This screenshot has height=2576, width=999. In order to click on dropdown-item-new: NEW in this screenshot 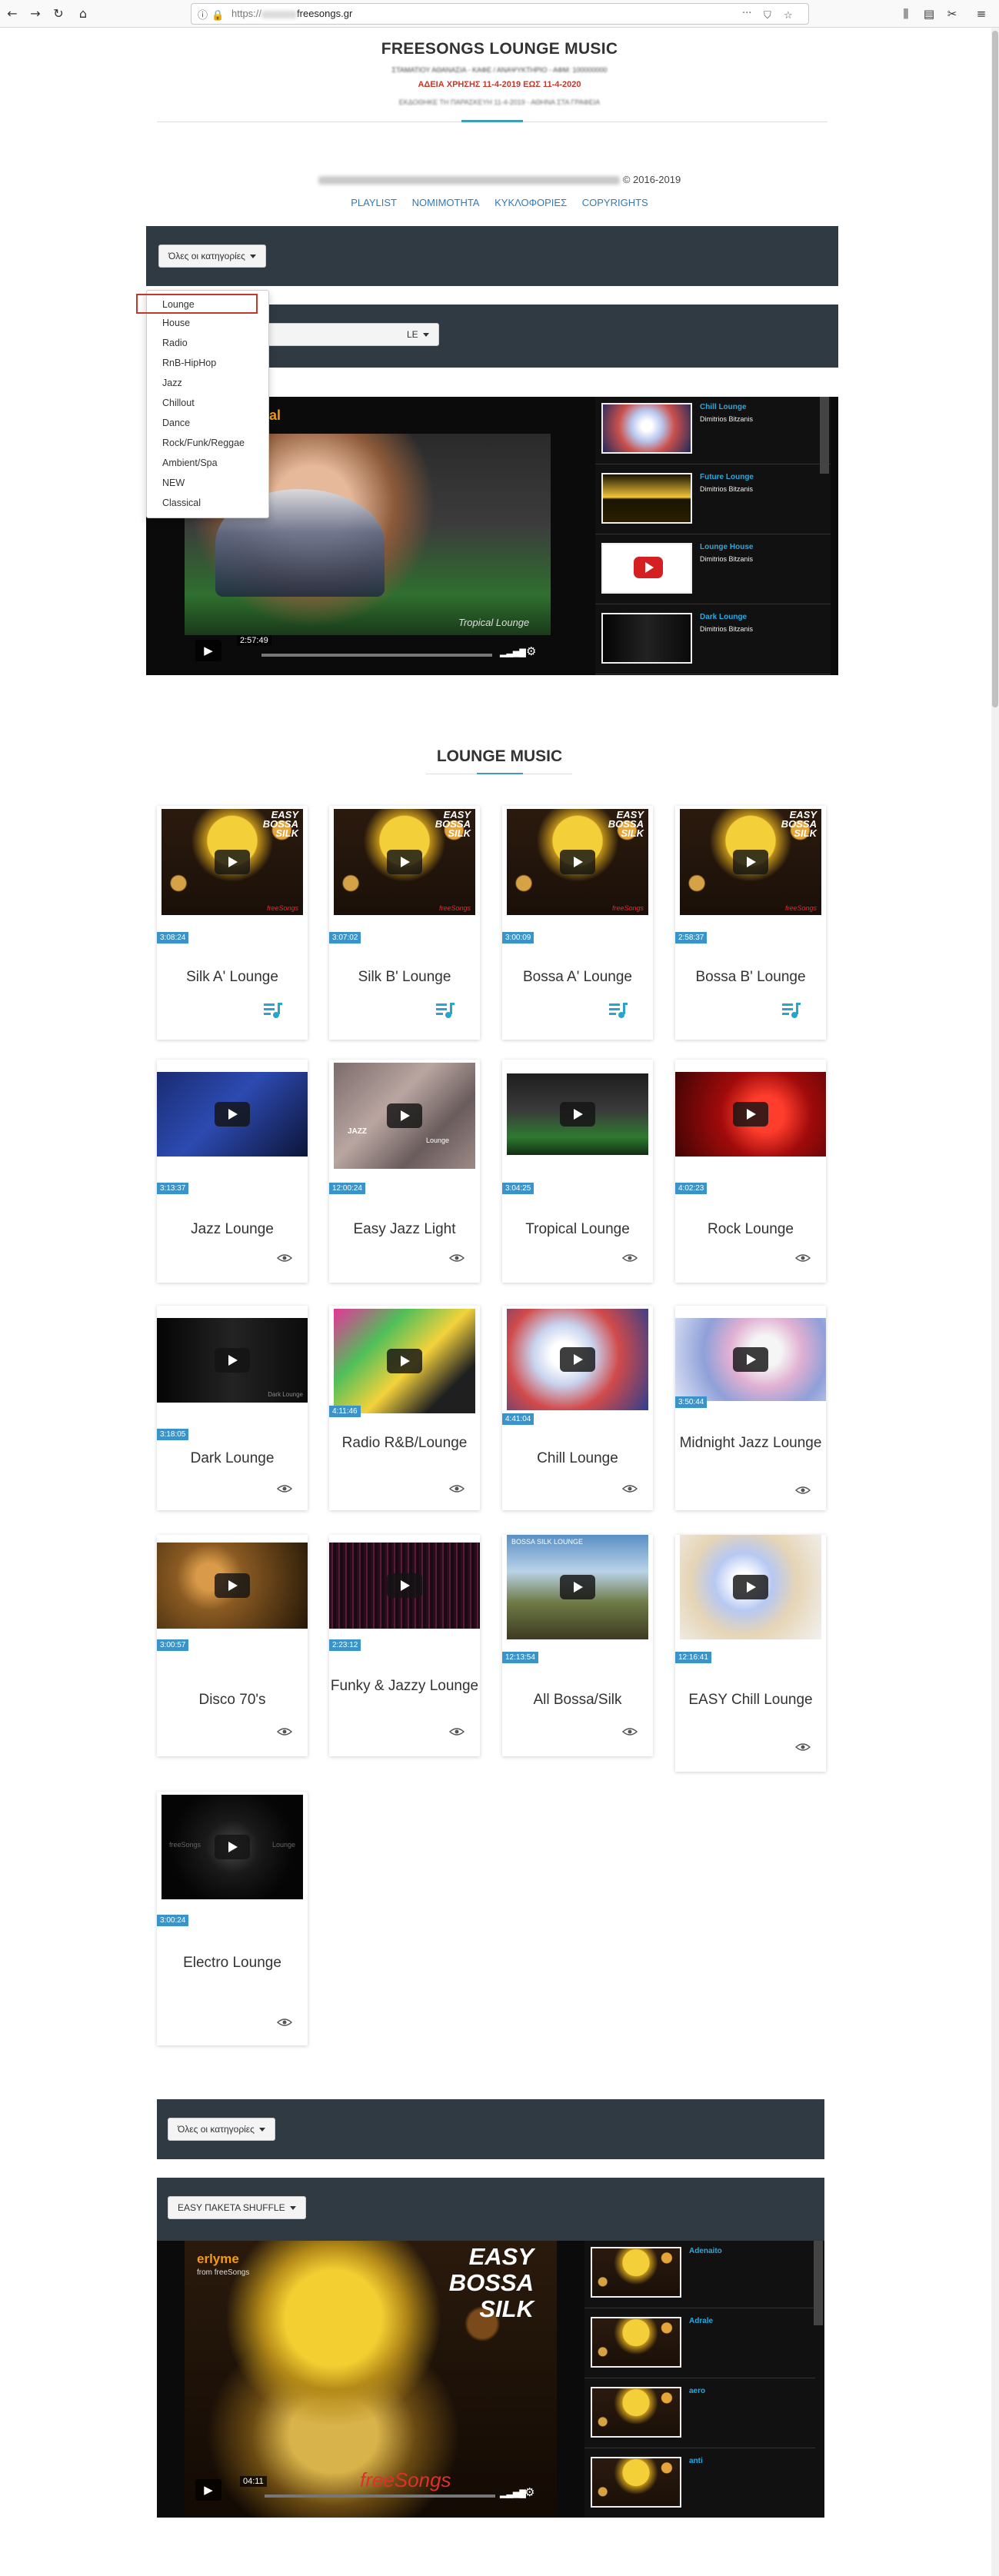, I will do `click(207, 484)`.